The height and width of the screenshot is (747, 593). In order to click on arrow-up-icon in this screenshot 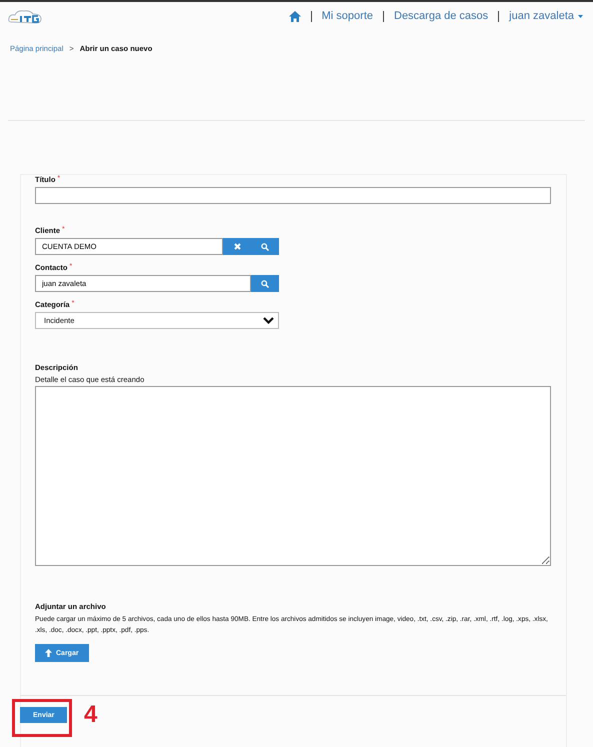, I will do `click(48, 653)`.